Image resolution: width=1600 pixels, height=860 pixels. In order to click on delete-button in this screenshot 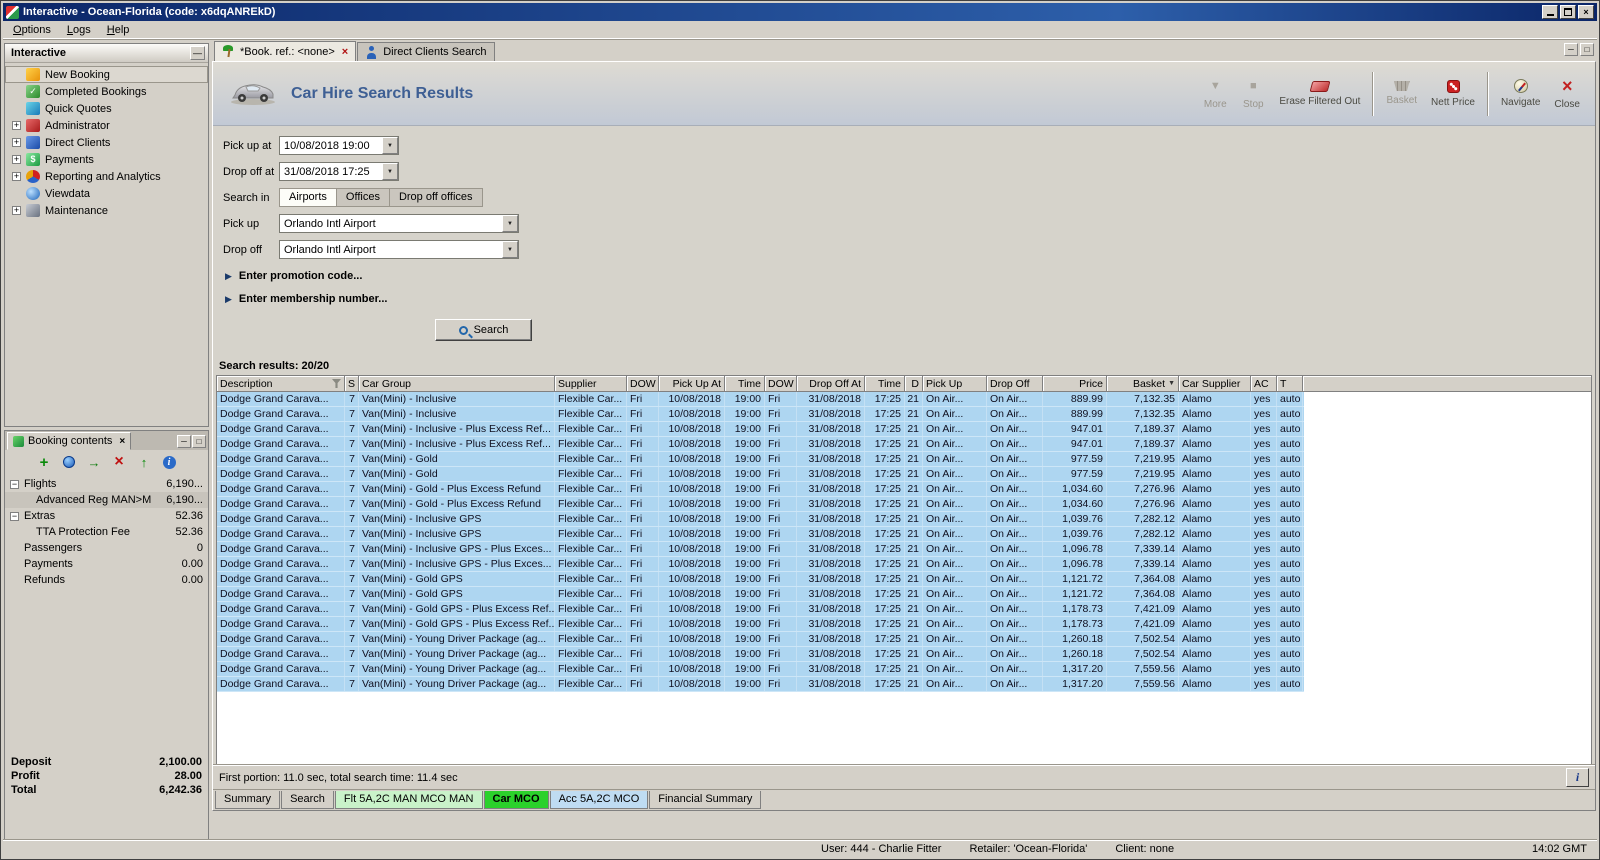, I will do `click(119, 462)`.